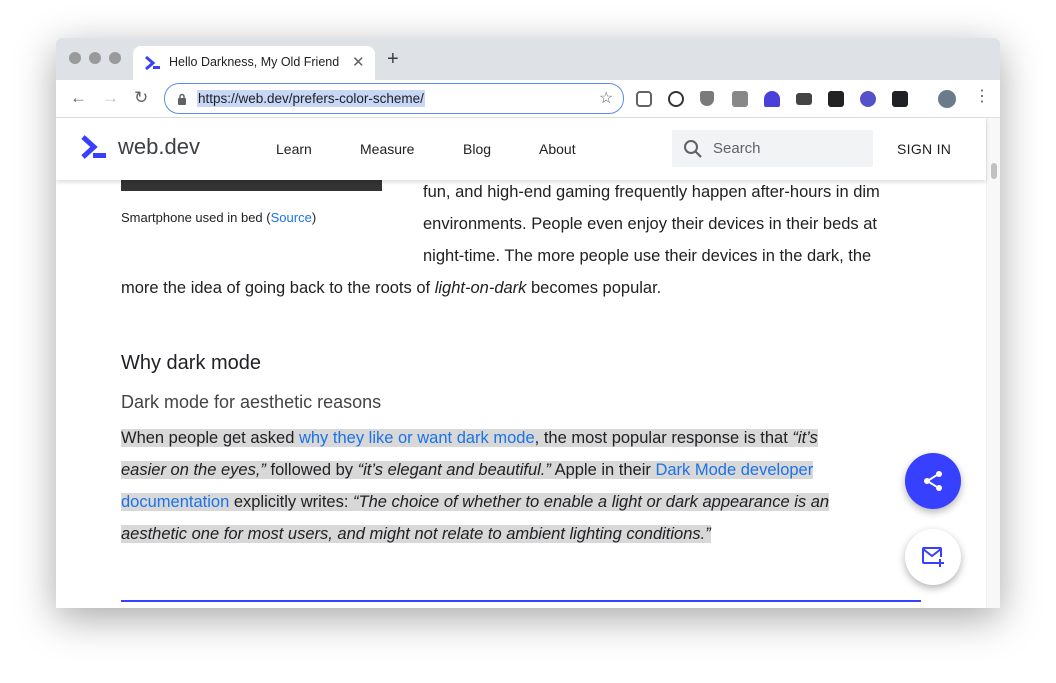 The width and height of the screenshot is (1056, 683). What do you see at coordinates (78, 98) in the screenshot?
I see `back-icon: ←` at bounding box center [78, 98].